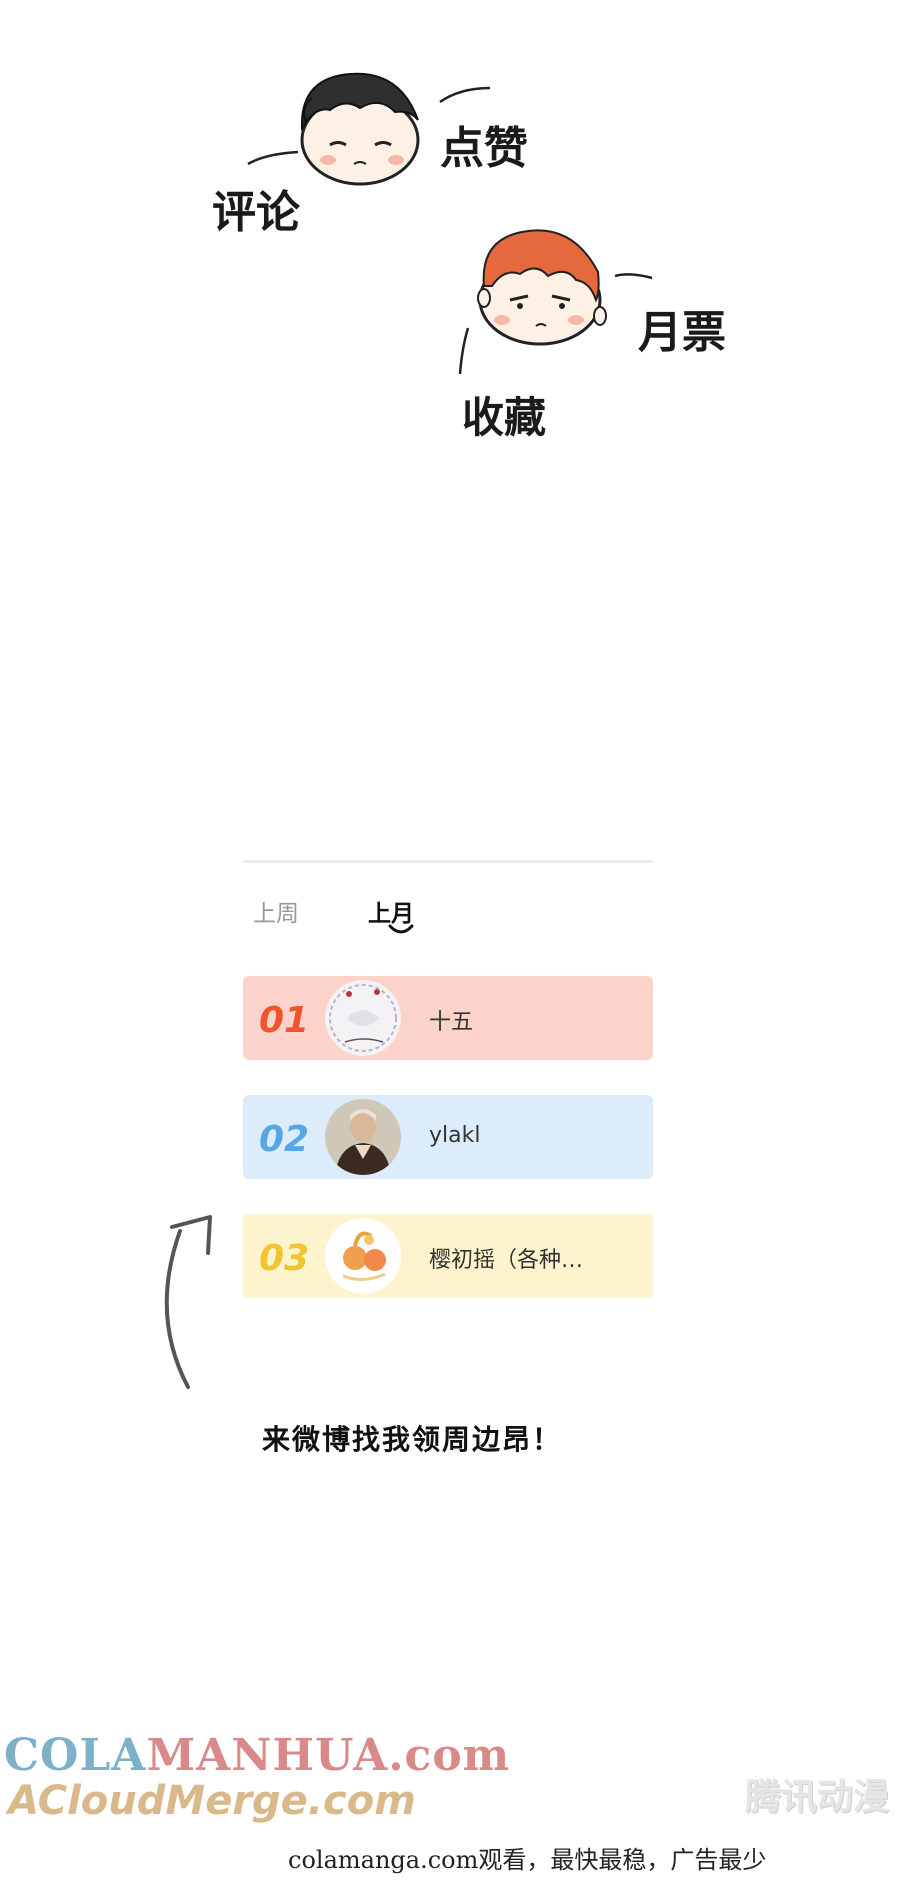 Image resolution: width=900 pixels, height=1886 pixels. Describe the element at coordinates (188, 1302) in the screenshot. I see `curved-arrow-icon` at that location.